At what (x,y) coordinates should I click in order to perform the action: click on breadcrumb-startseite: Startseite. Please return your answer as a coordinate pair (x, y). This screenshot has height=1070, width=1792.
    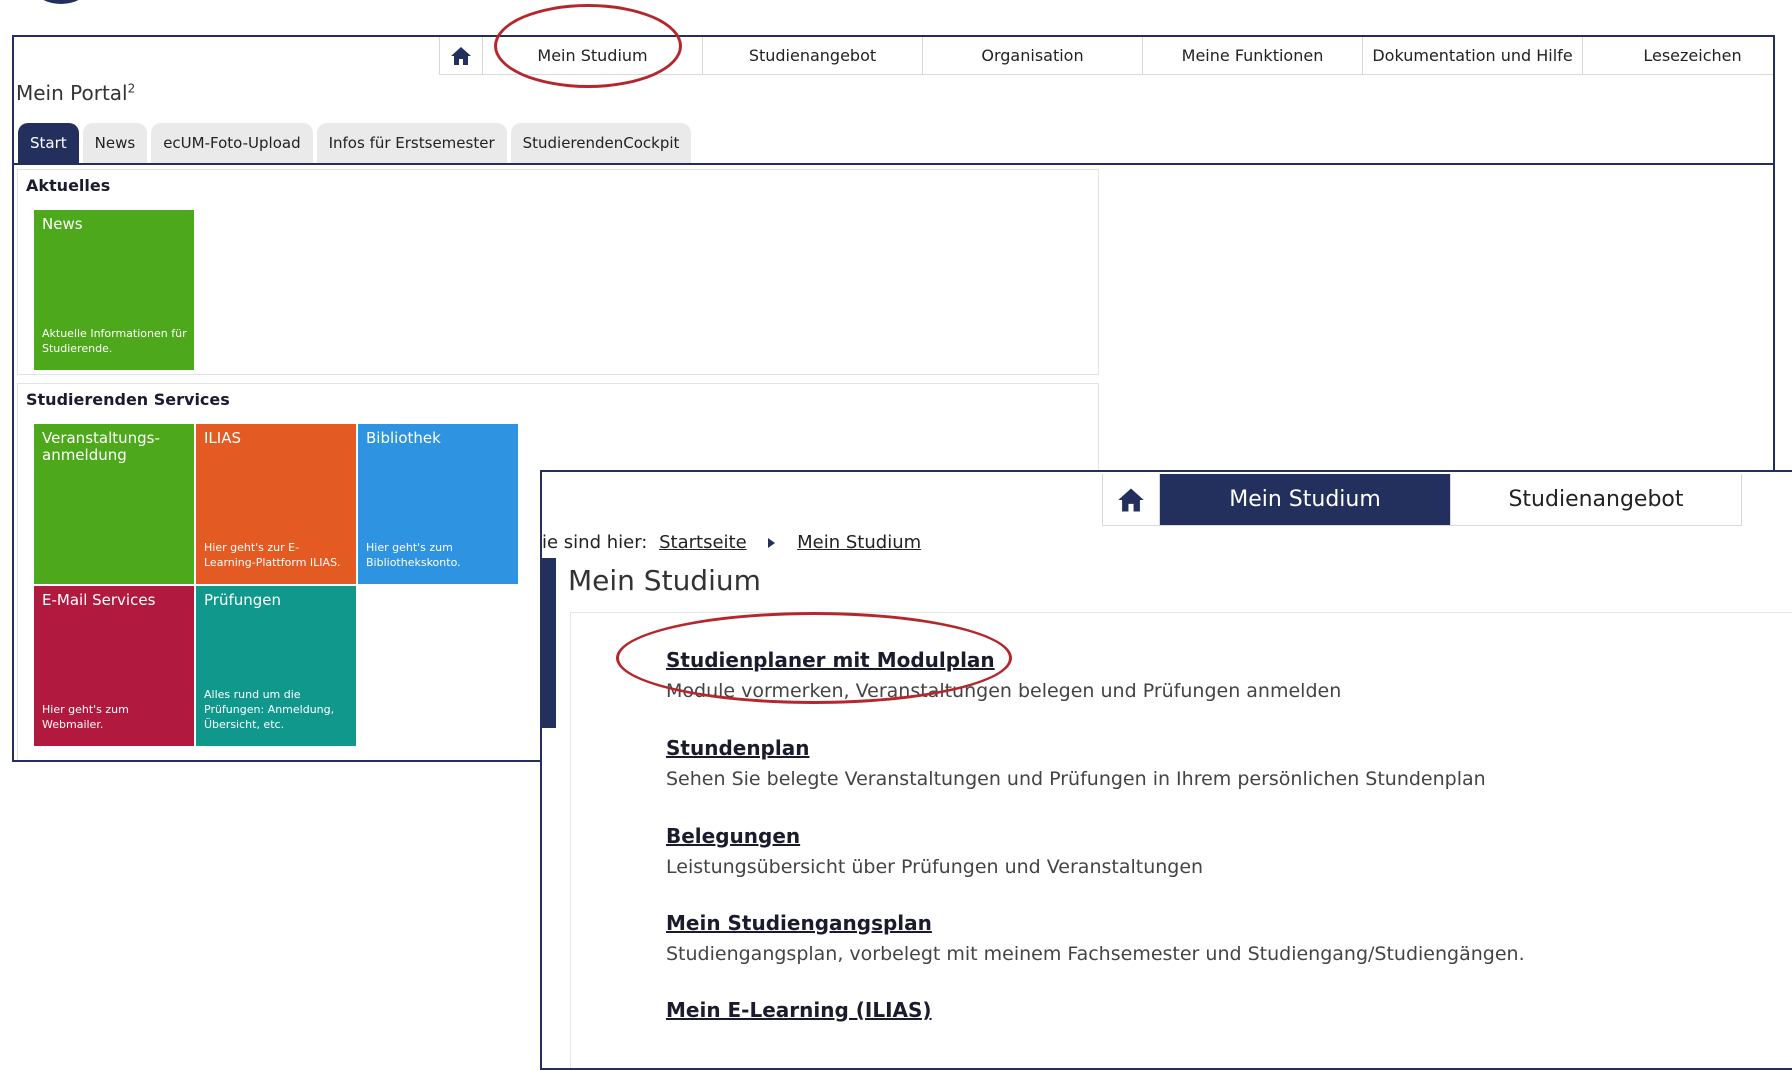
    Looking at the image, I should click on (703, 542).